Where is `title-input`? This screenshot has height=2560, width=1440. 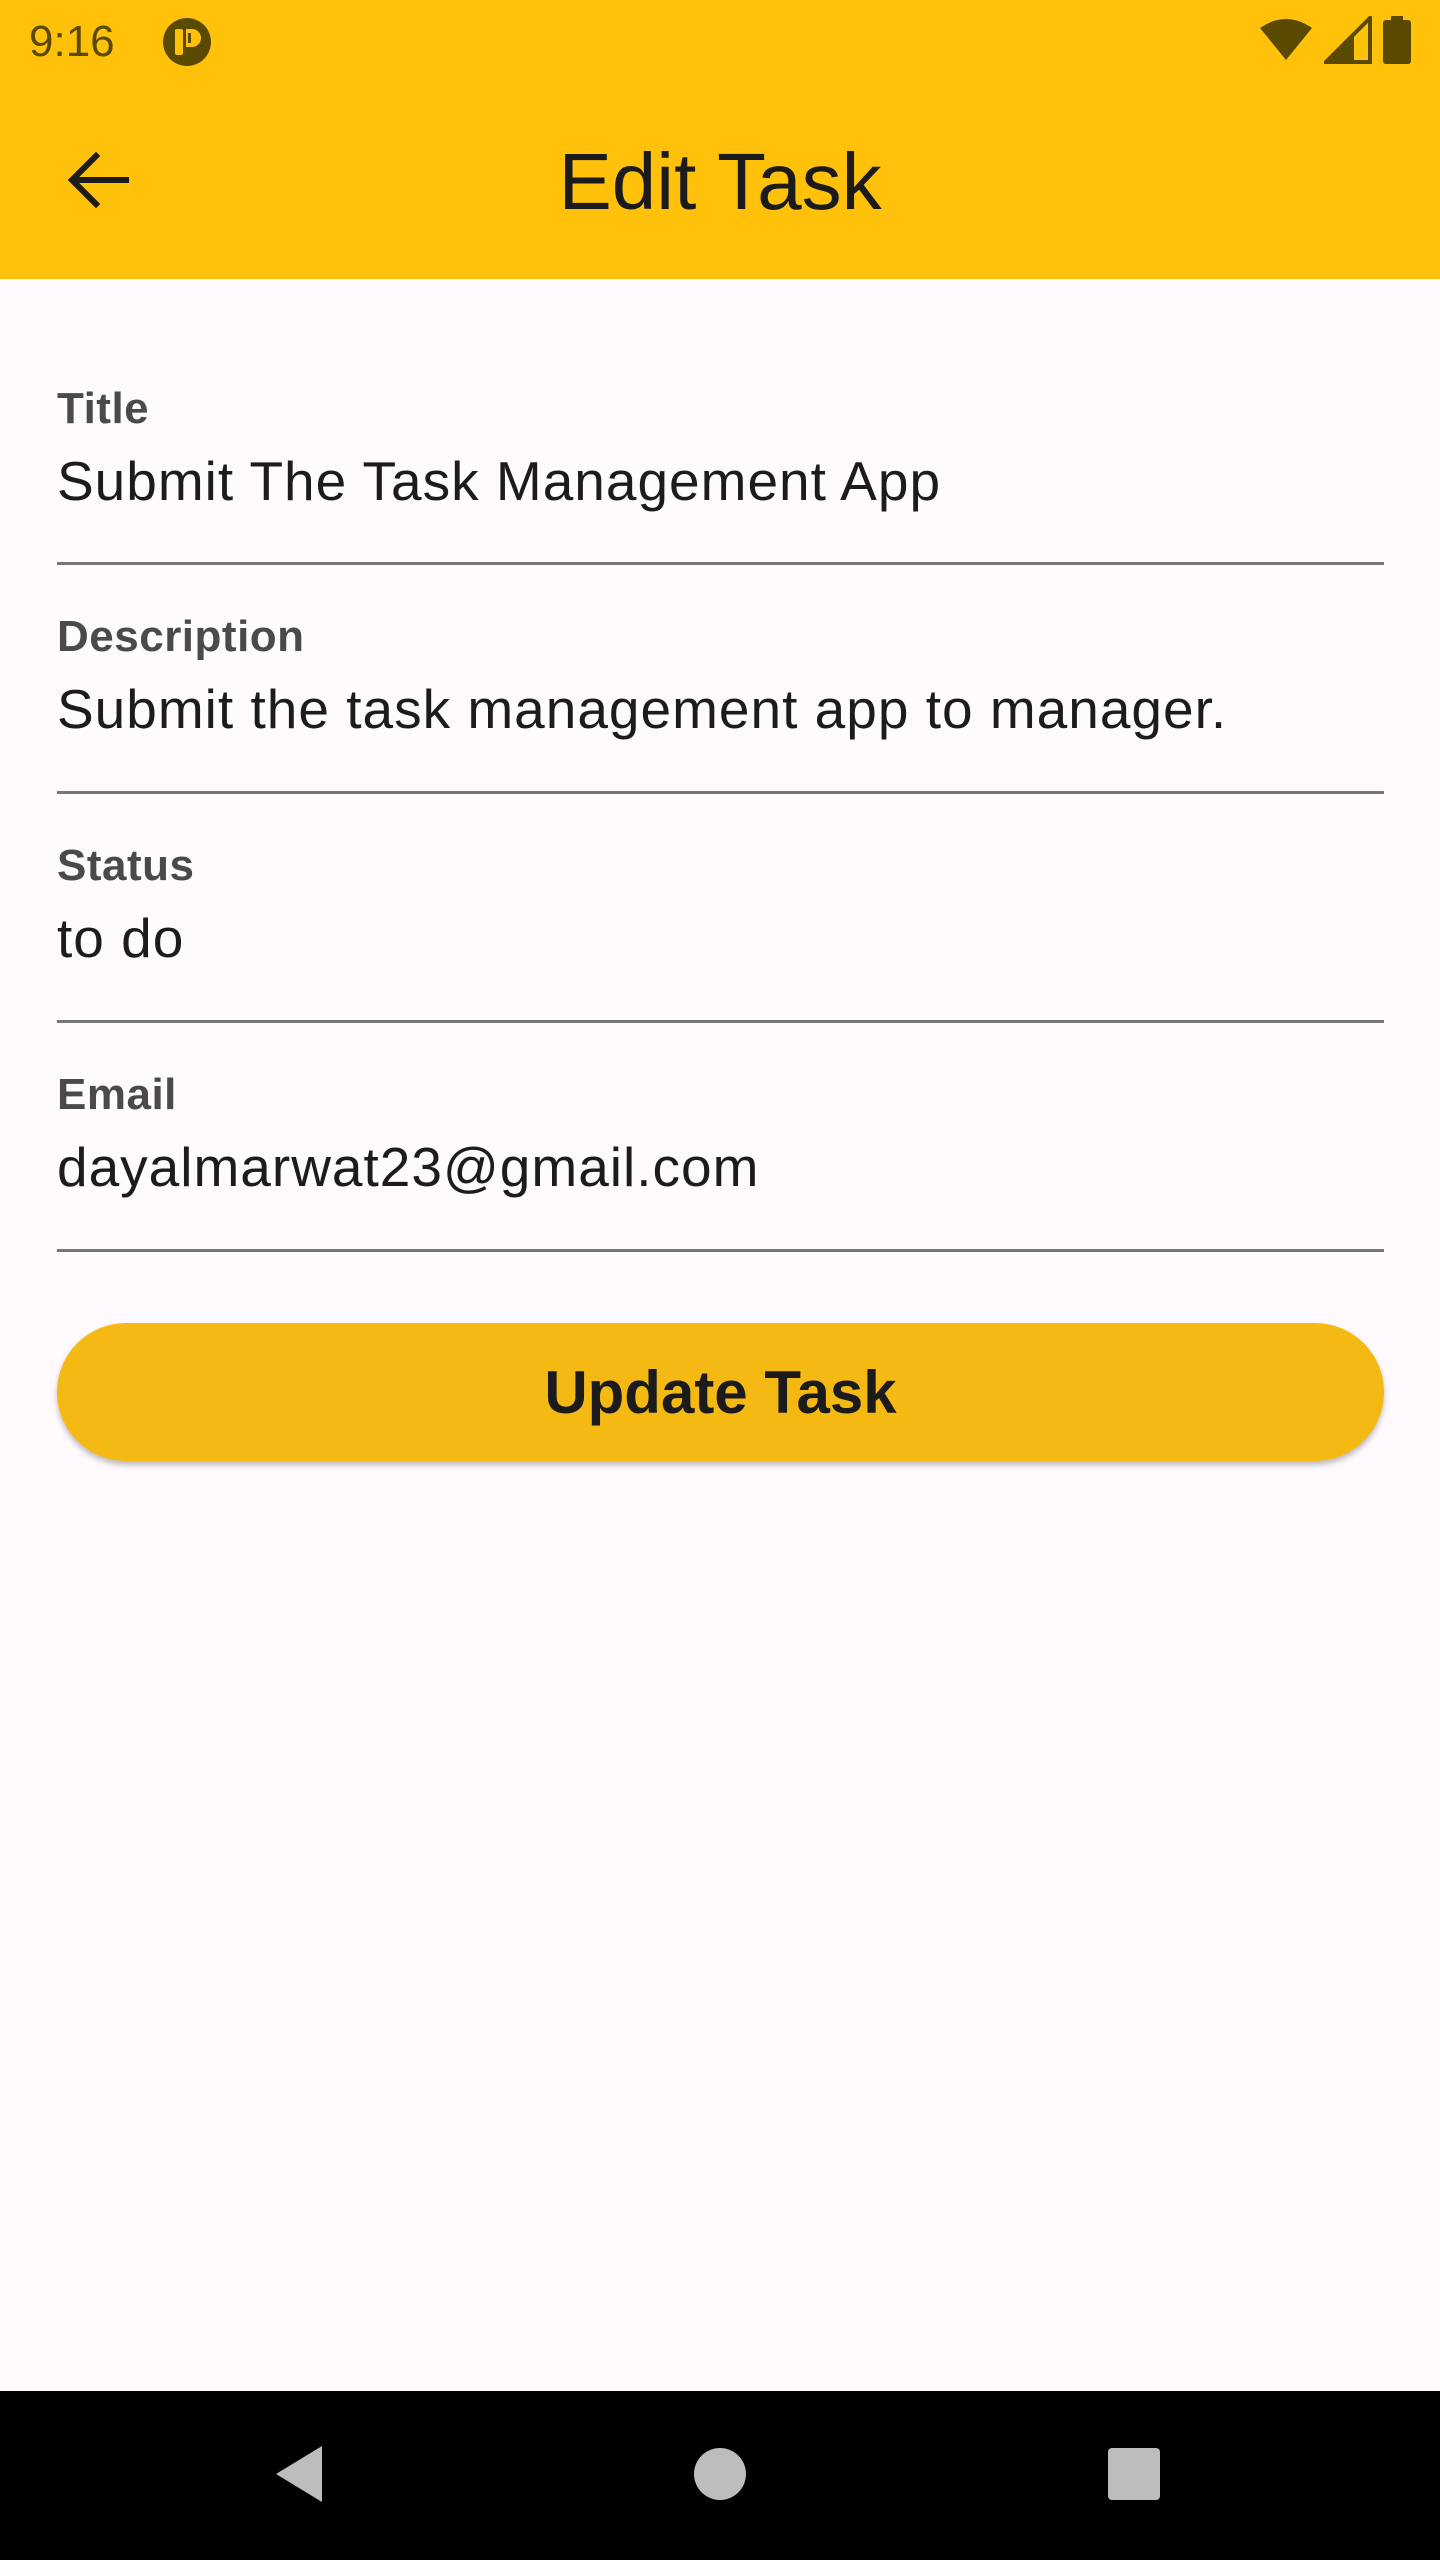
title-input is located at coordinates (720, 481).